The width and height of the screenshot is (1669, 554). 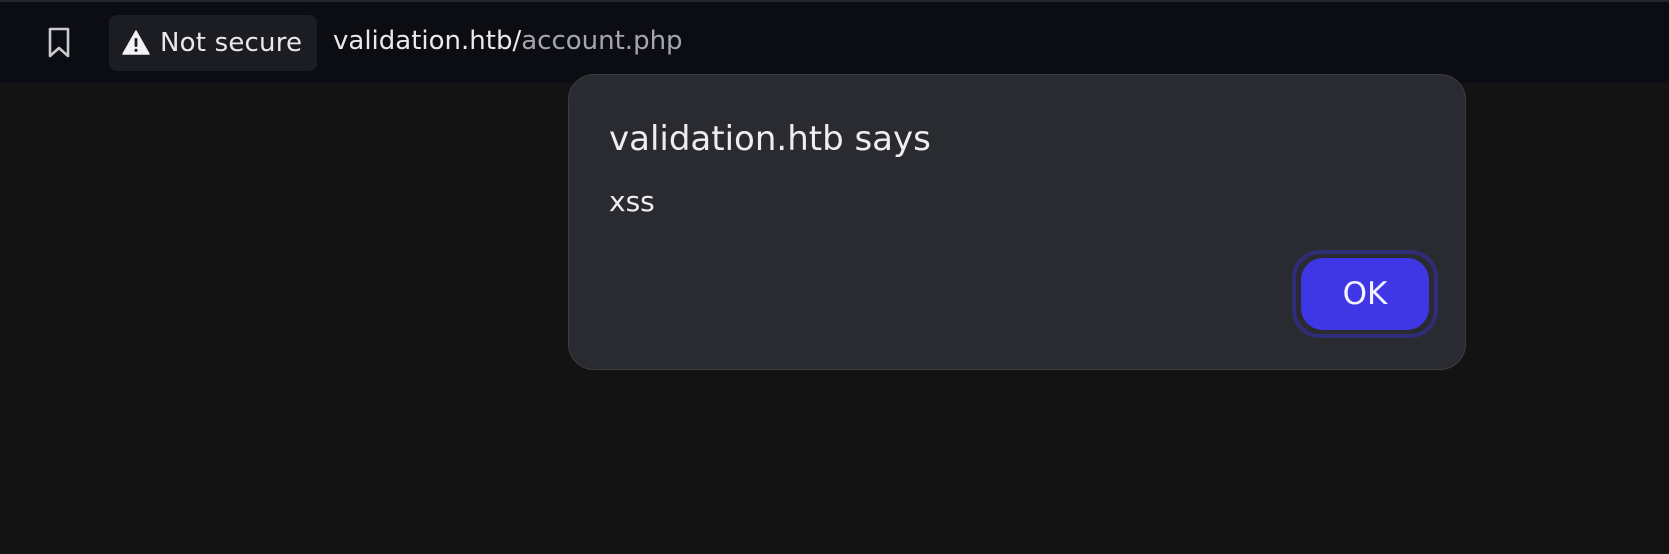 What do you see at coordinates (231, 43) in the screenshot?
I see `security-label: Not secure` at bounding box center [231, 43].